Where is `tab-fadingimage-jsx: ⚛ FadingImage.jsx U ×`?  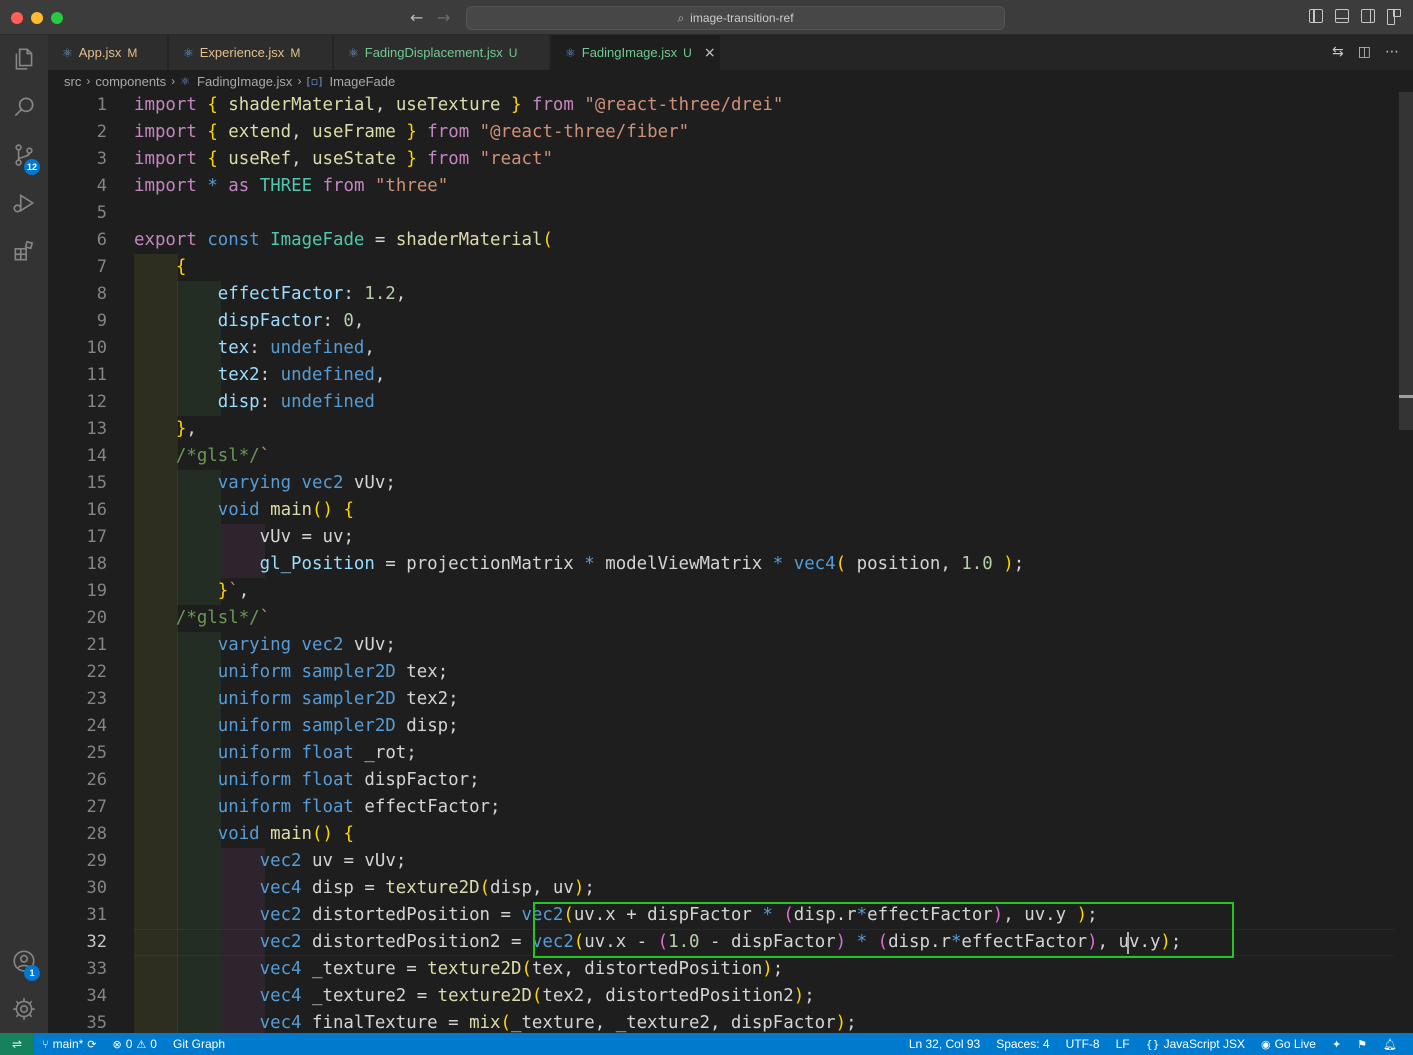
tab-fadingimage-jsx: ⚛ FadingImage.jsx U × is located at coordinates (636, 52).